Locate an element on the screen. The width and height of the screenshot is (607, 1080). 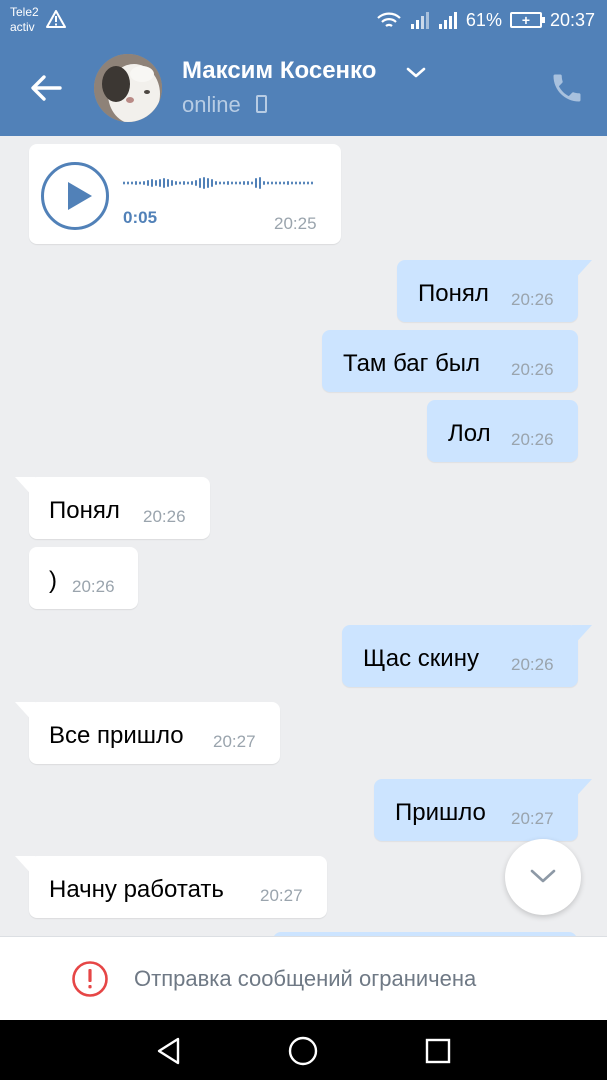
message-text: Там баг был is located at coordinates (412, 363).